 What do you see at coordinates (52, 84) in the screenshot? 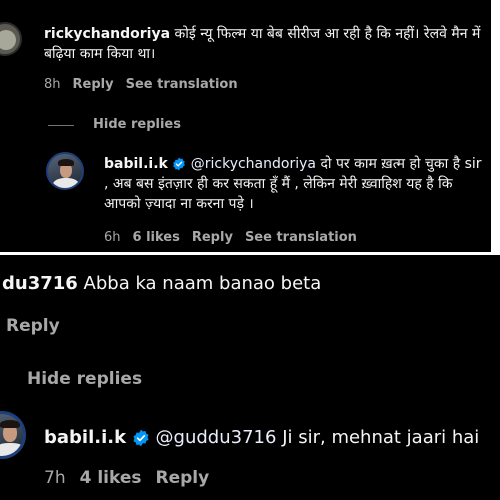
I see `comment-time: 8h` at bounding box center [52, 84].